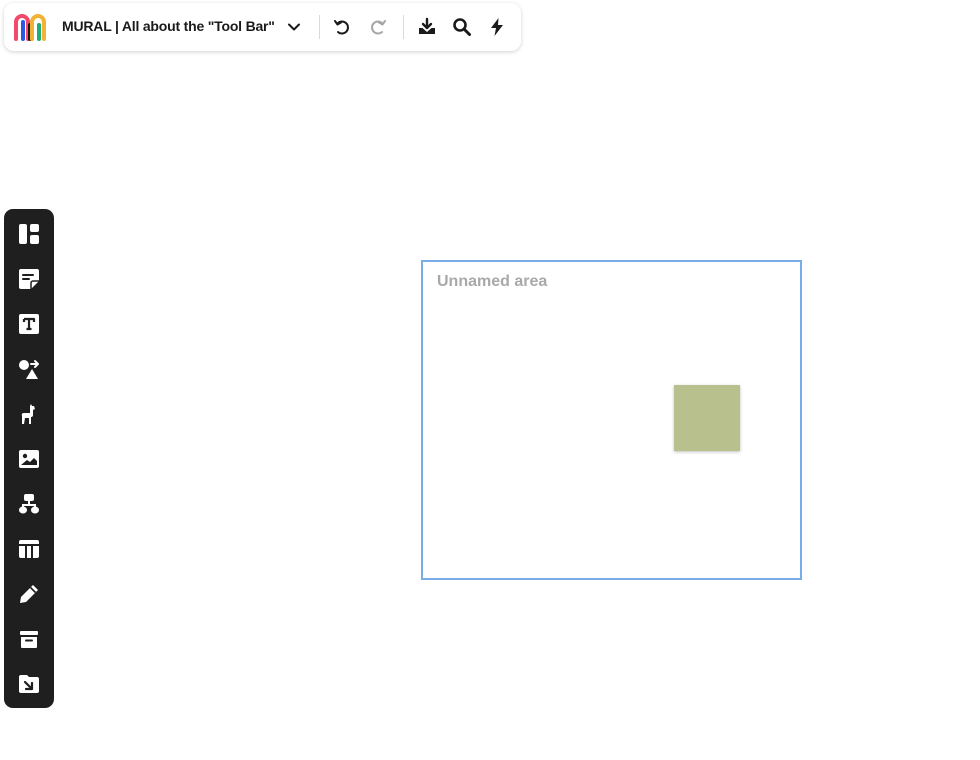 This screenshot has width=980, height=760. Describe the element at coordinates (31, 27) in the screenshot. I see `mural-logo-icon` at that location.